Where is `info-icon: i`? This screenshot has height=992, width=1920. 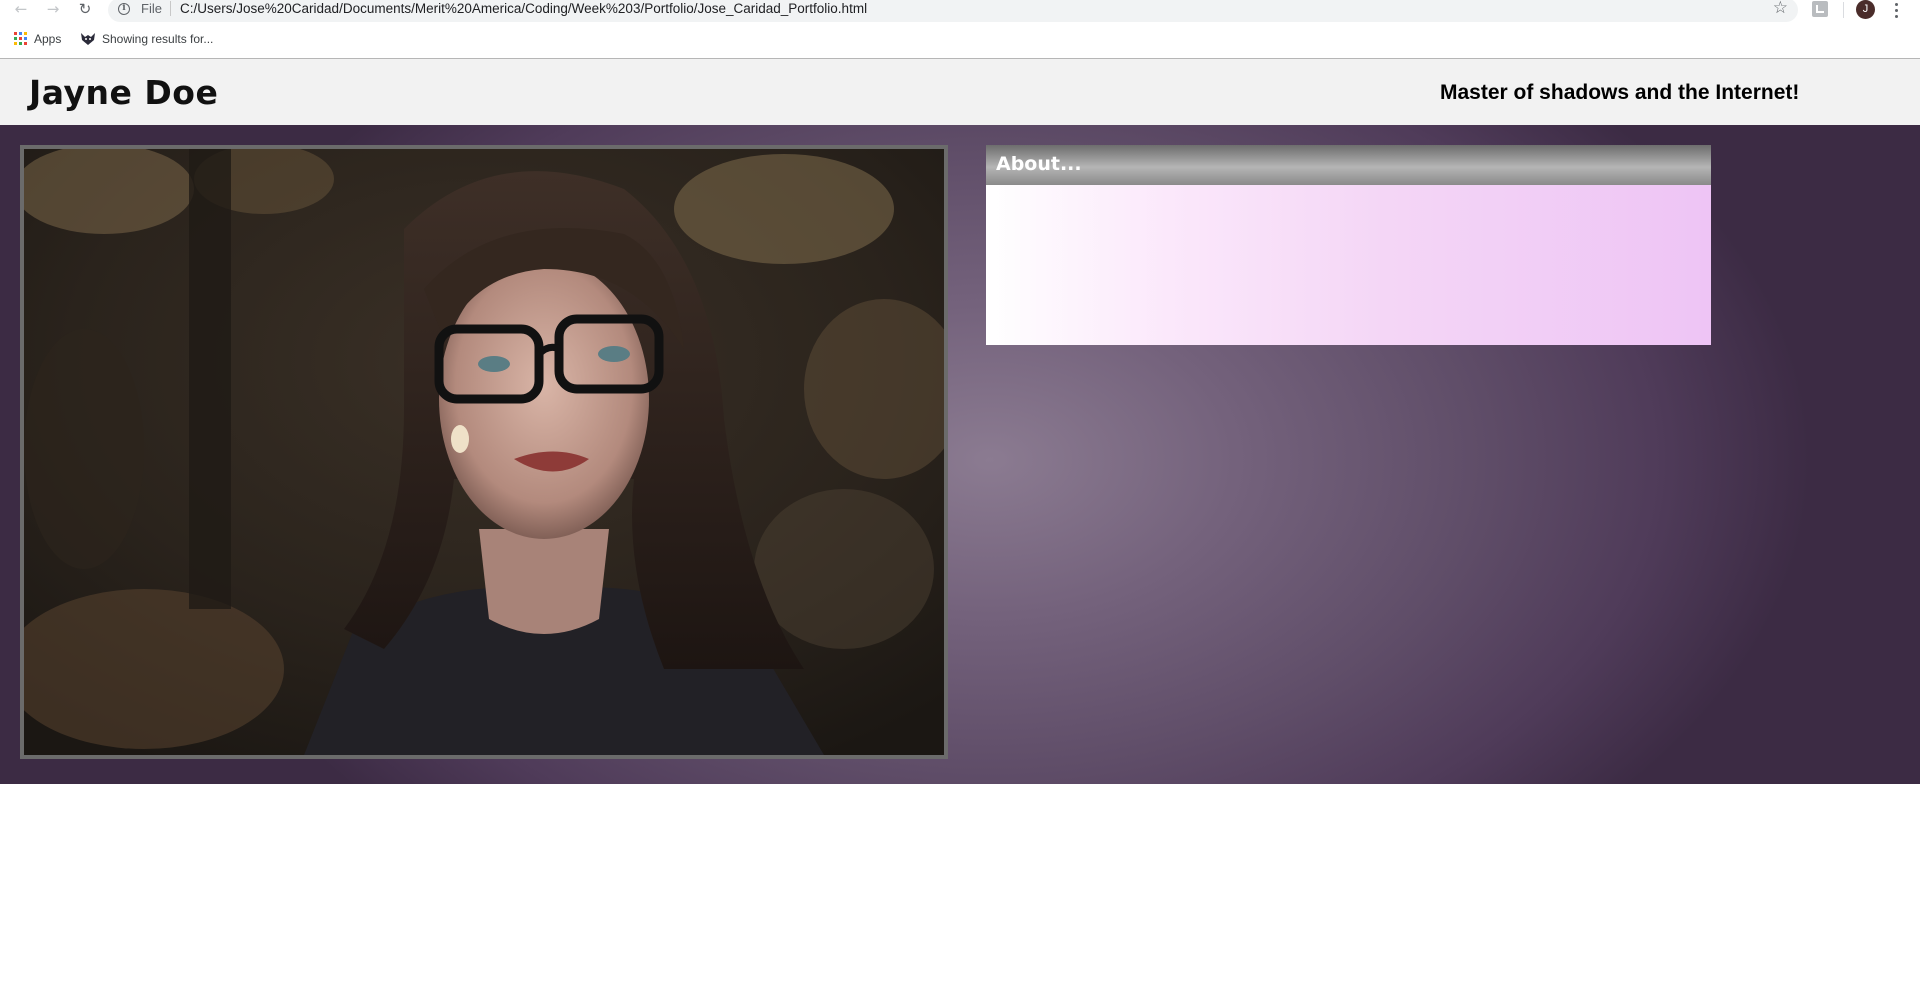
info-icon: i is located at coordinates (124, 9).